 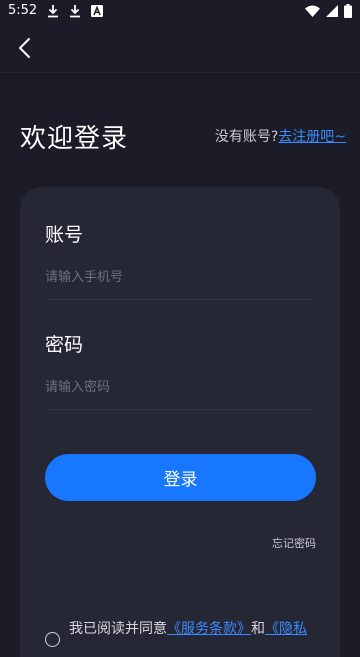 I want to click on register-row: 没有账号?去注册吧~, so click(x=280, y=136).